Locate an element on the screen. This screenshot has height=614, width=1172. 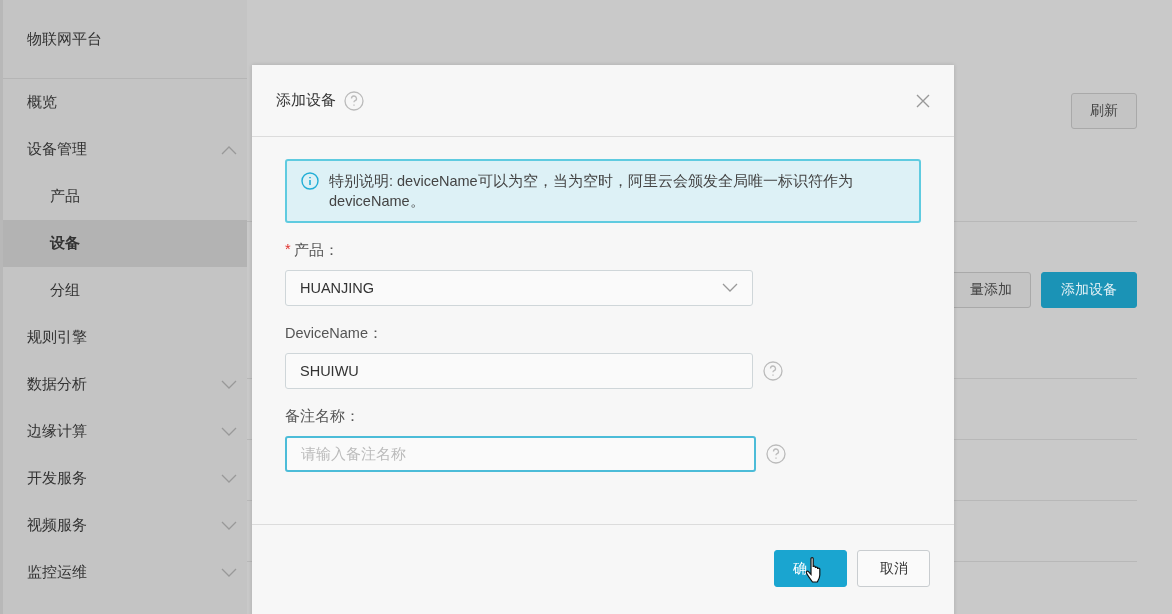
field-label: 备注名称： is located at coordinates (322, 416).